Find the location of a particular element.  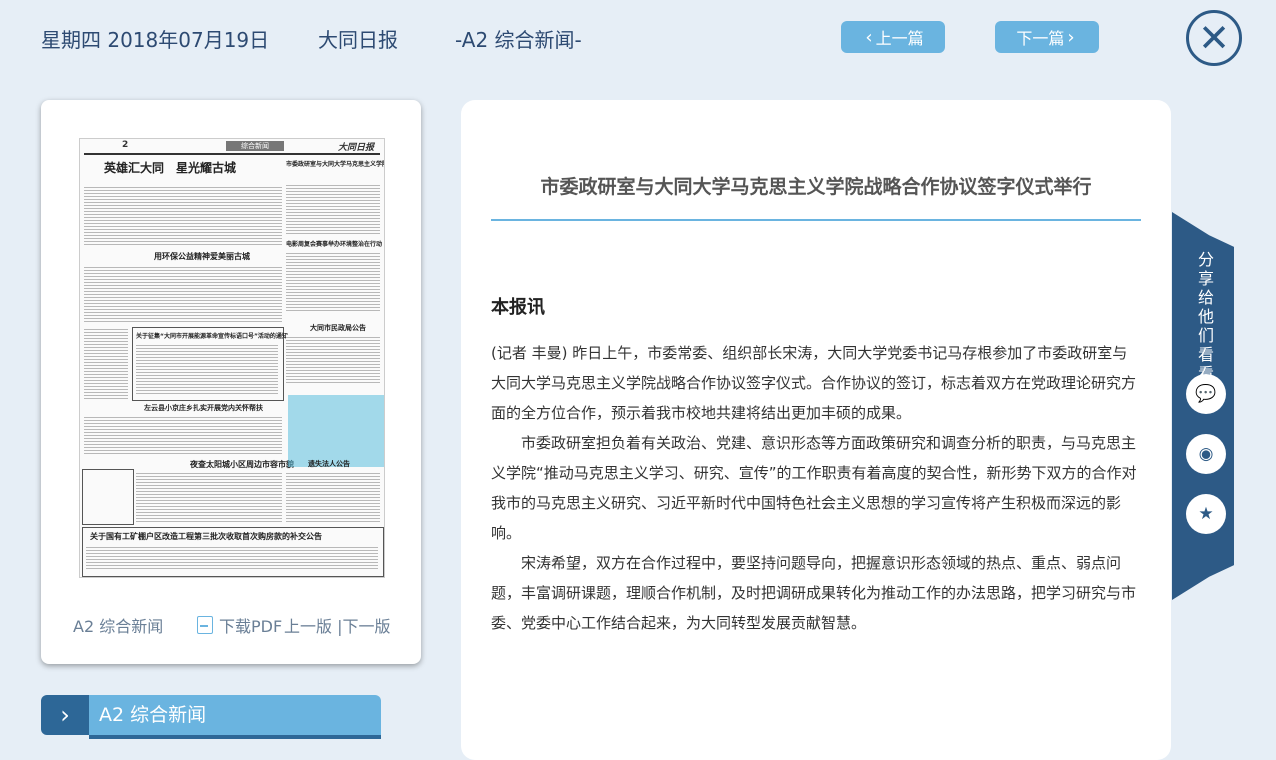

share-label: 分享给他们看看 is located at coordinates (1205, 316).